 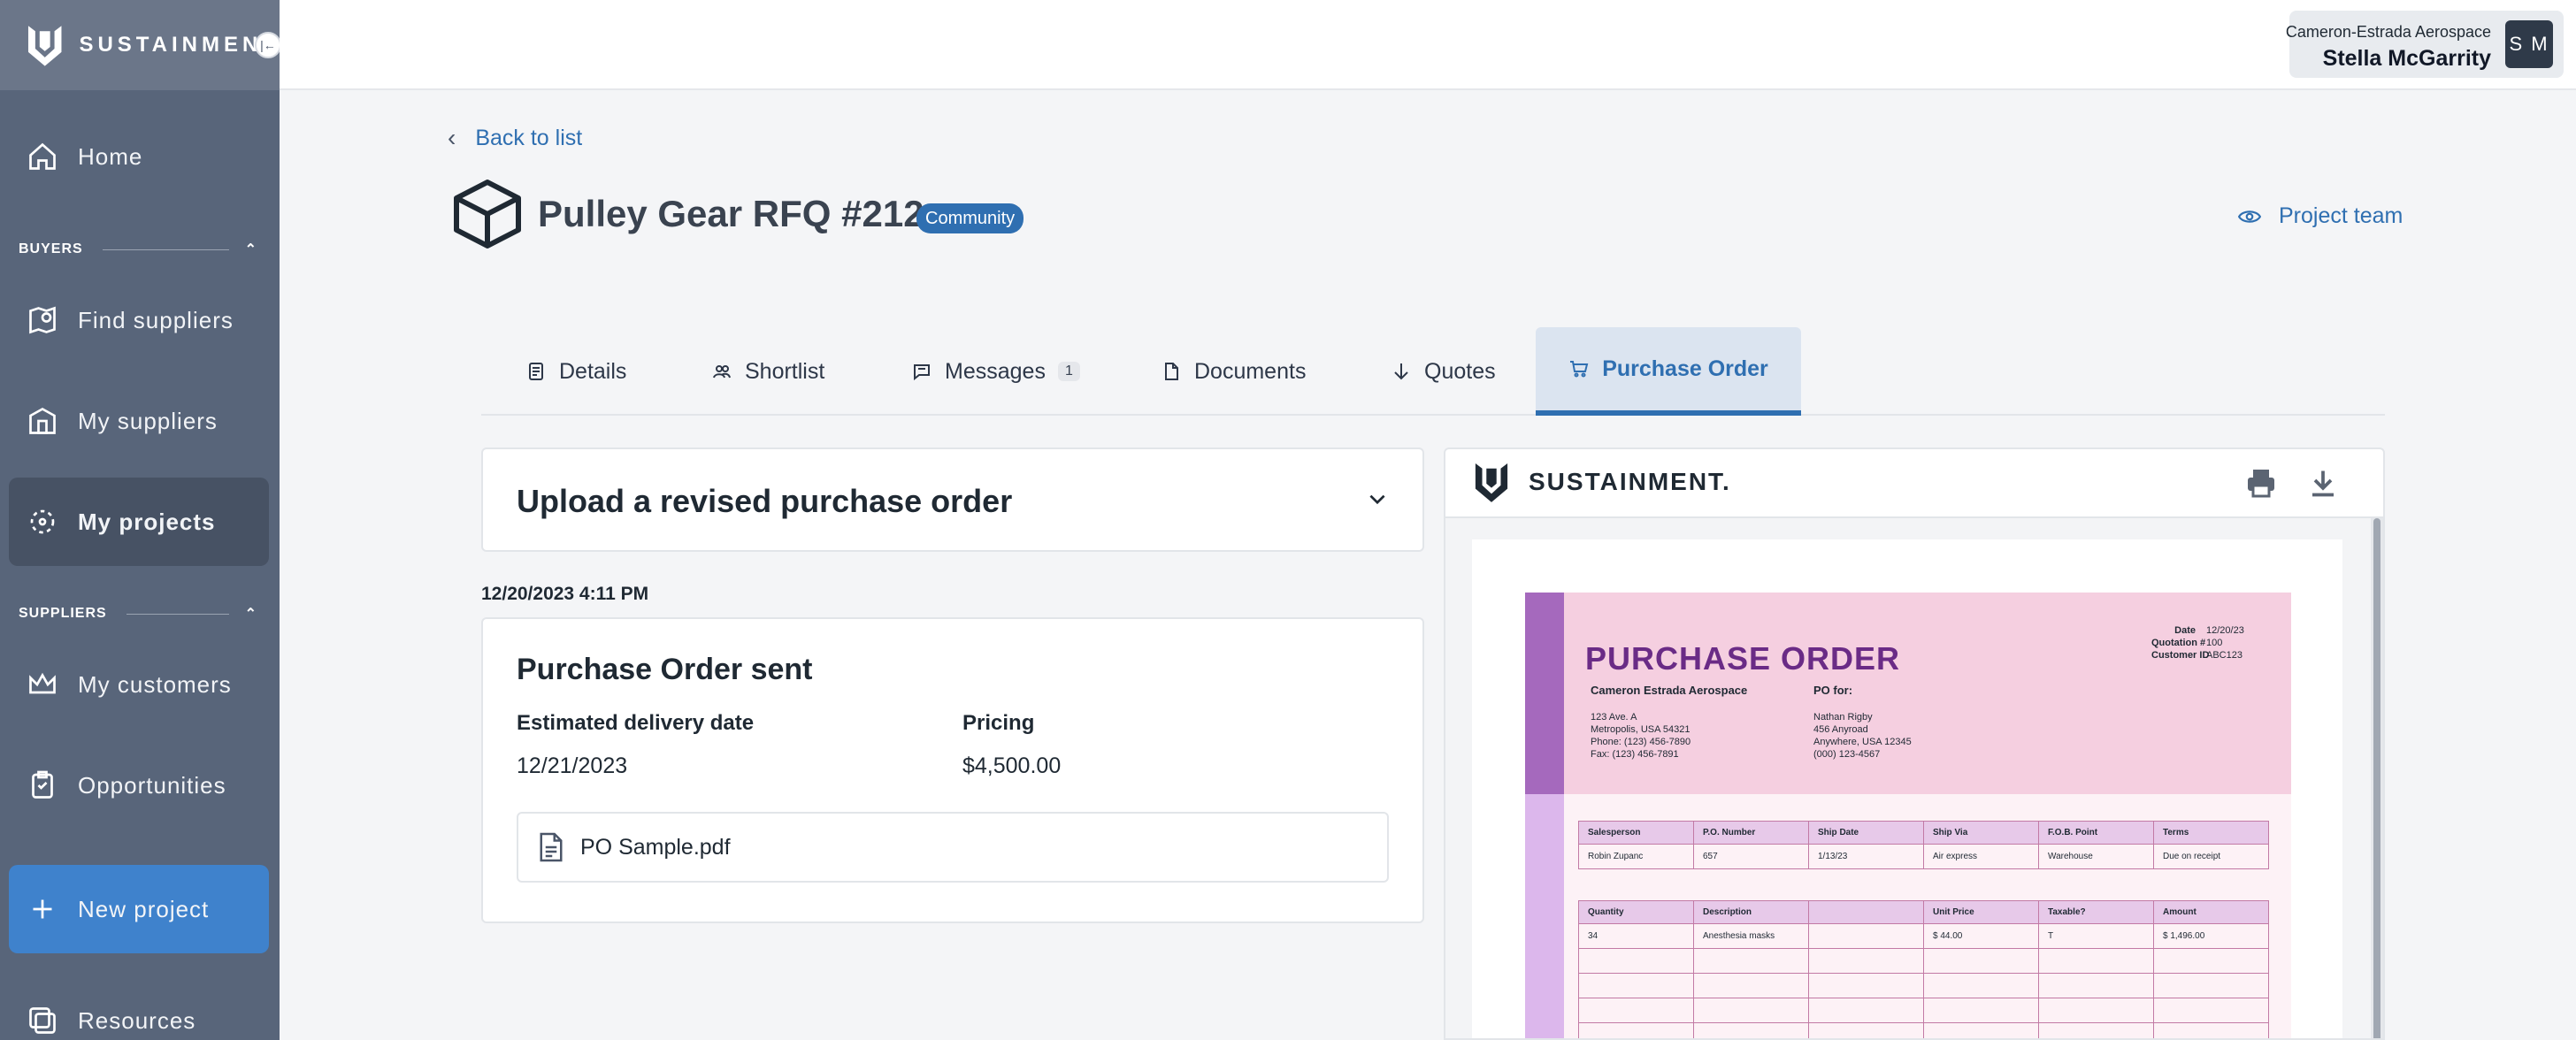 What do you see at coordinates (148, 420) in the screenshot?
I see `sidebar-item-label: My suppliers` at bounding box center [148, 420].